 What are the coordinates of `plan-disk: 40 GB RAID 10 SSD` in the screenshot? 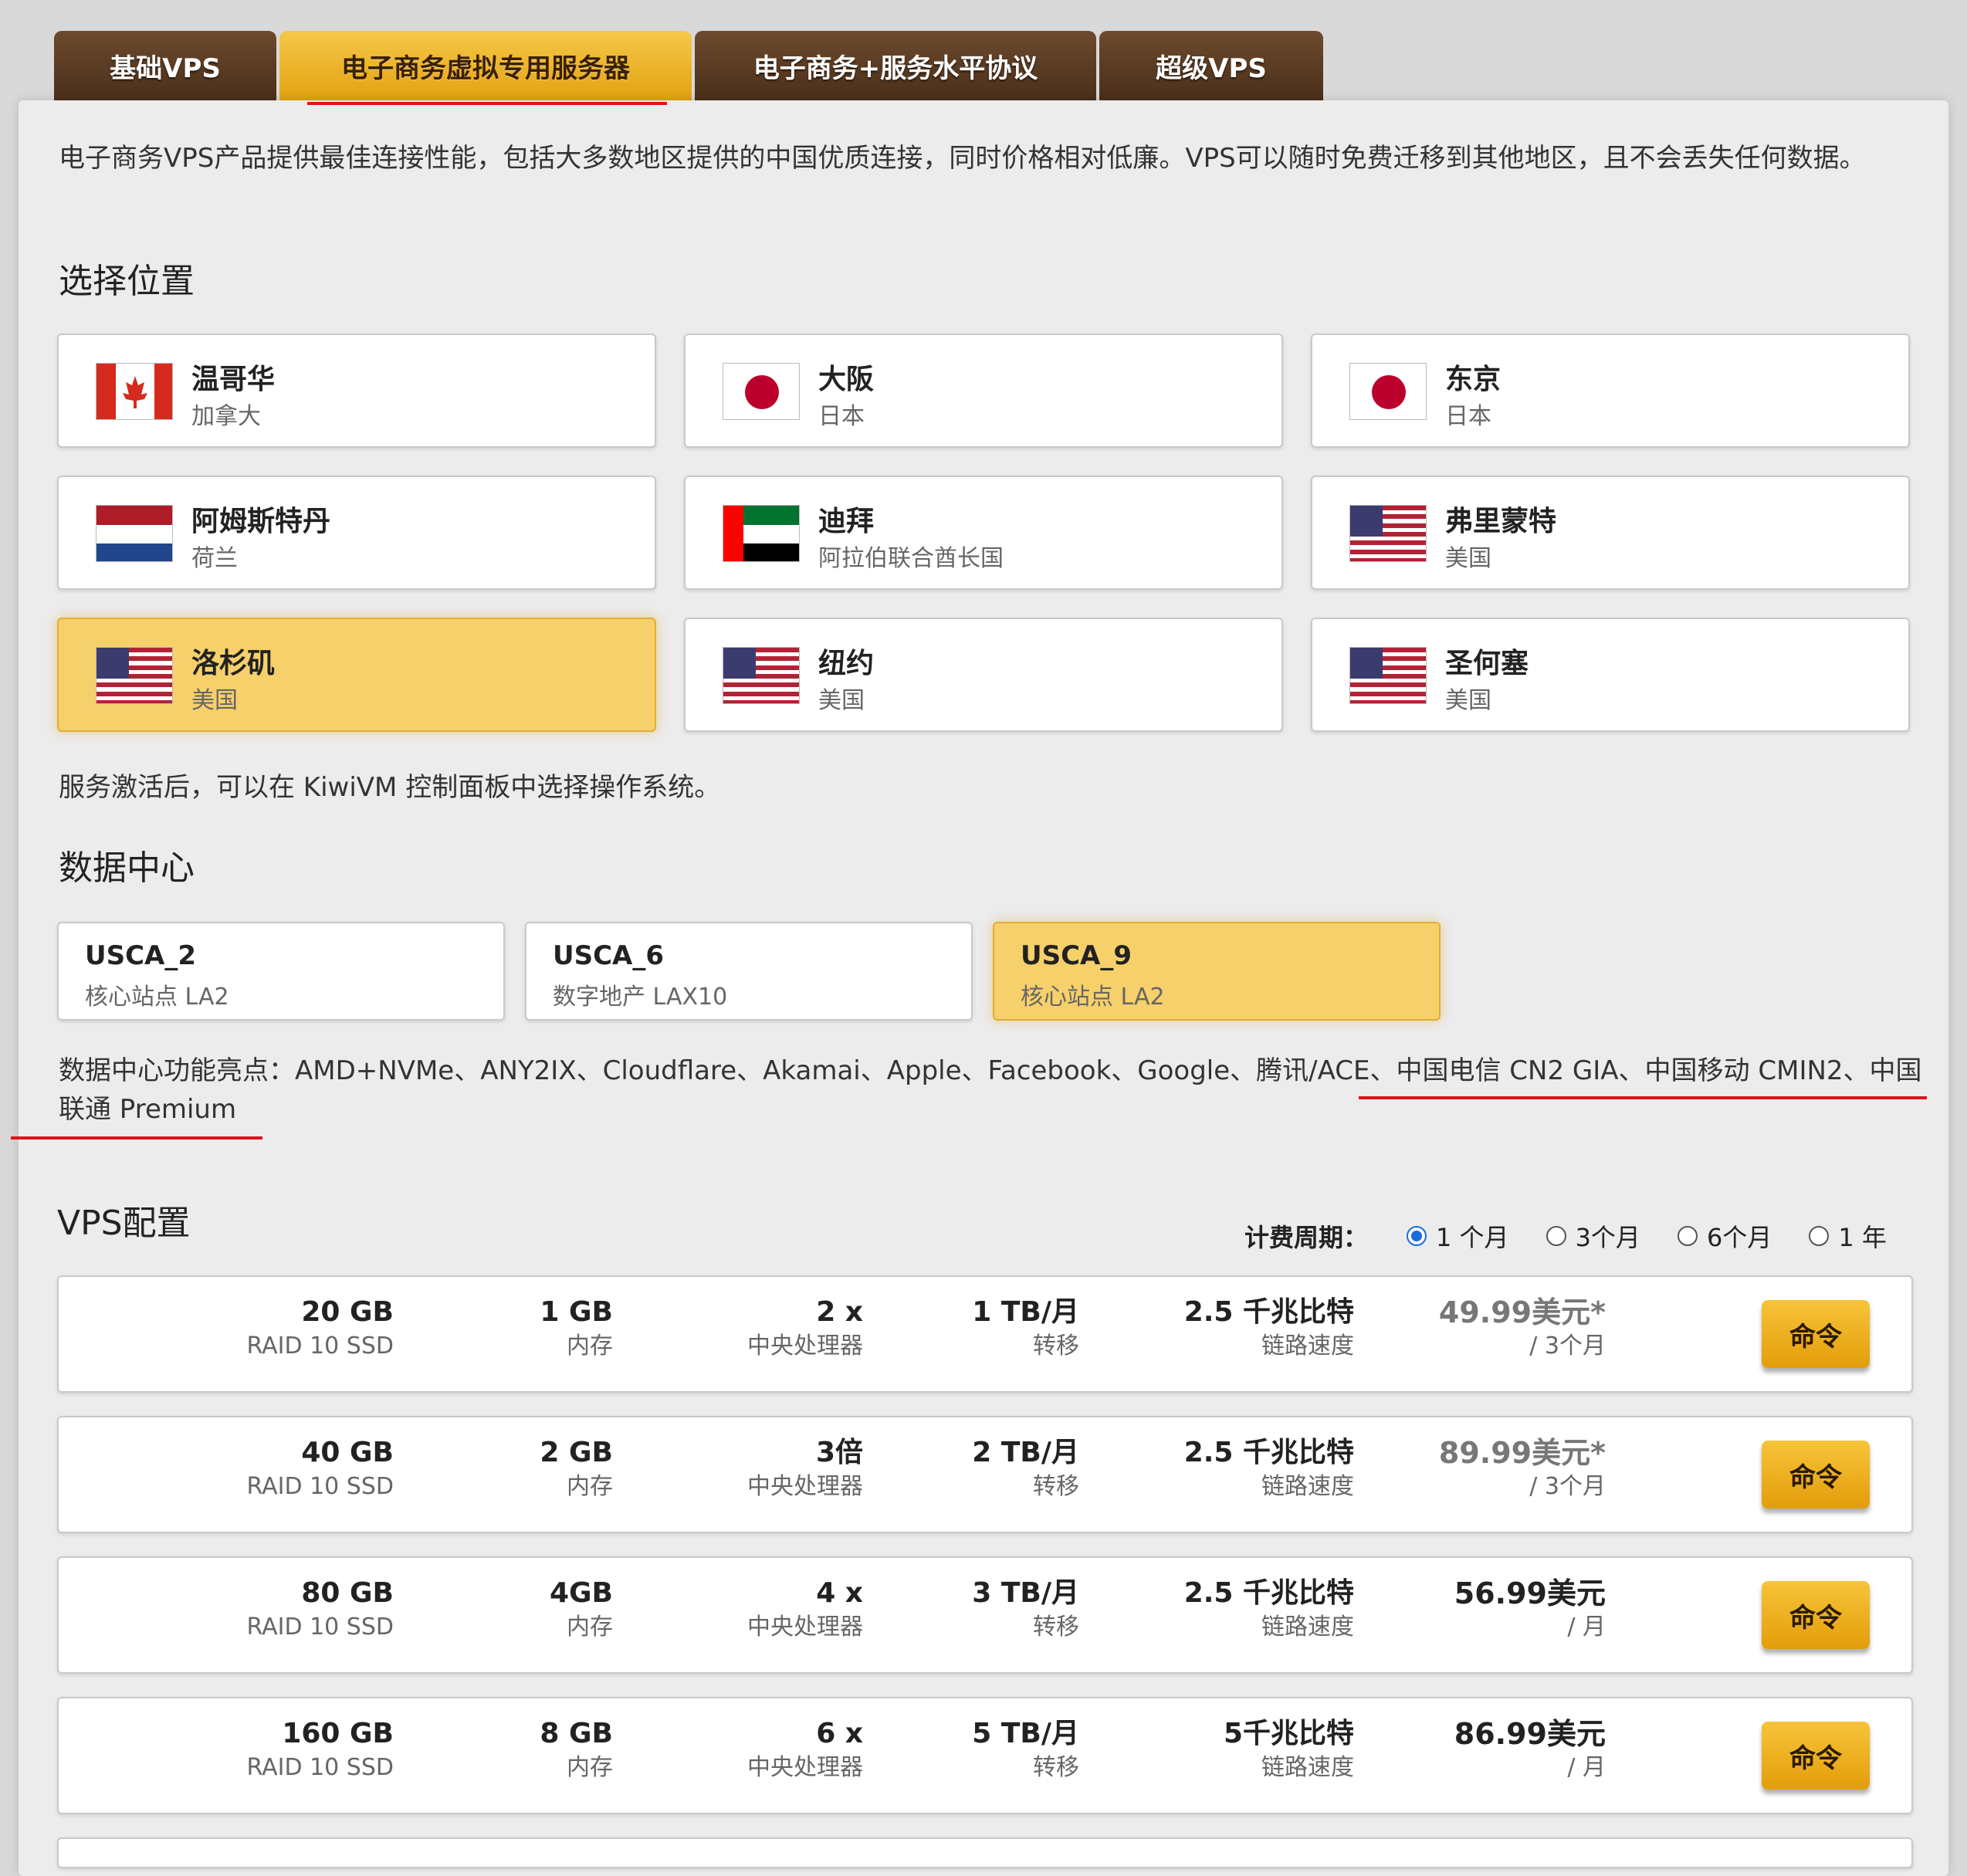 It's located at (320, 1470).